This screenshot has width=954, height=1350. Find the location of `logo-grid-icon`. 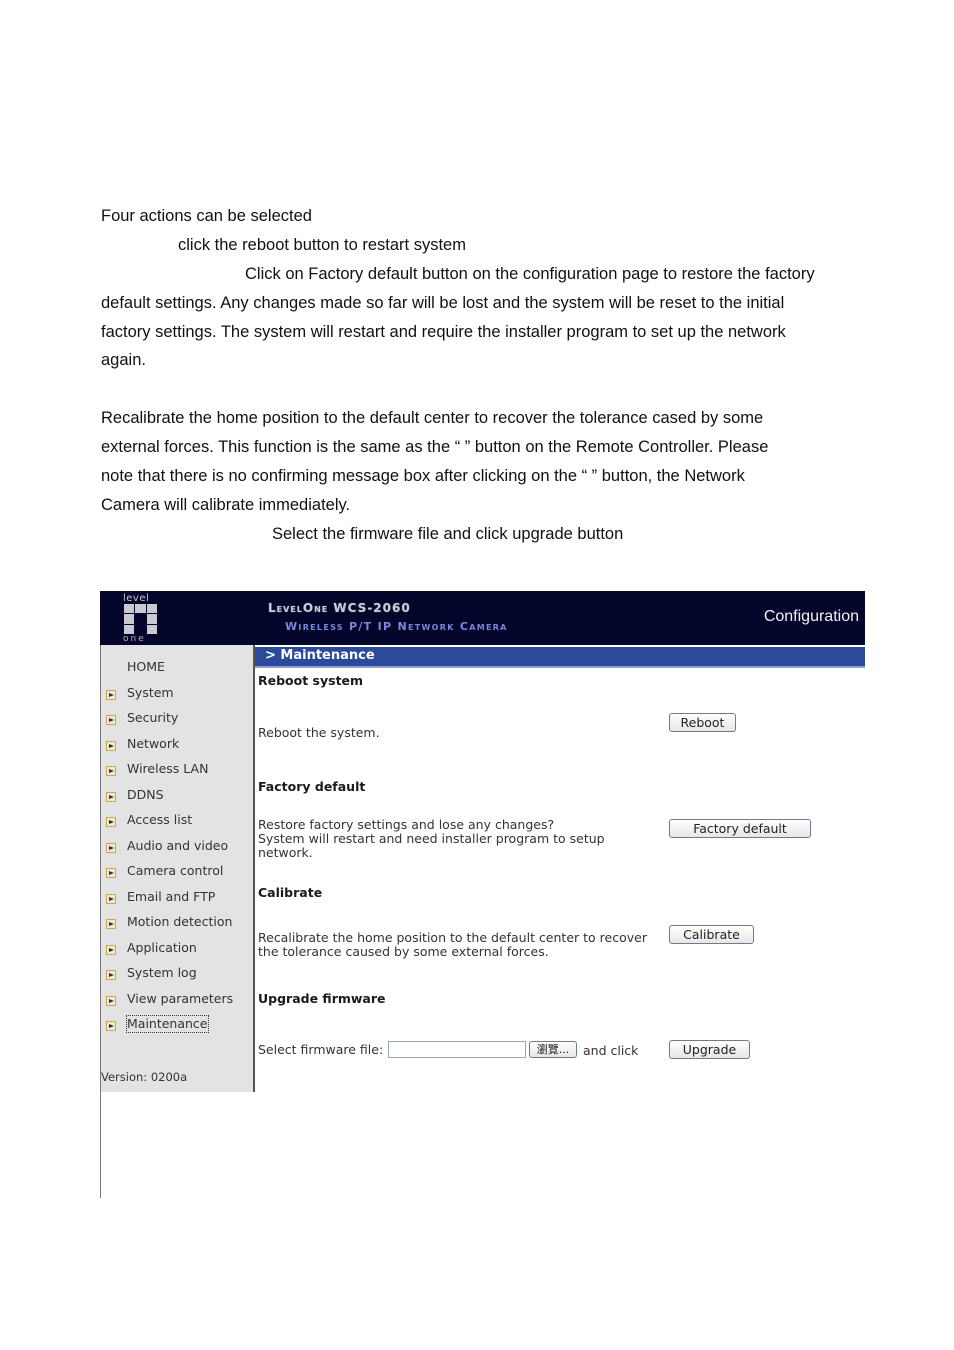

logo-grid-icon is located at coordinates (140, 619).